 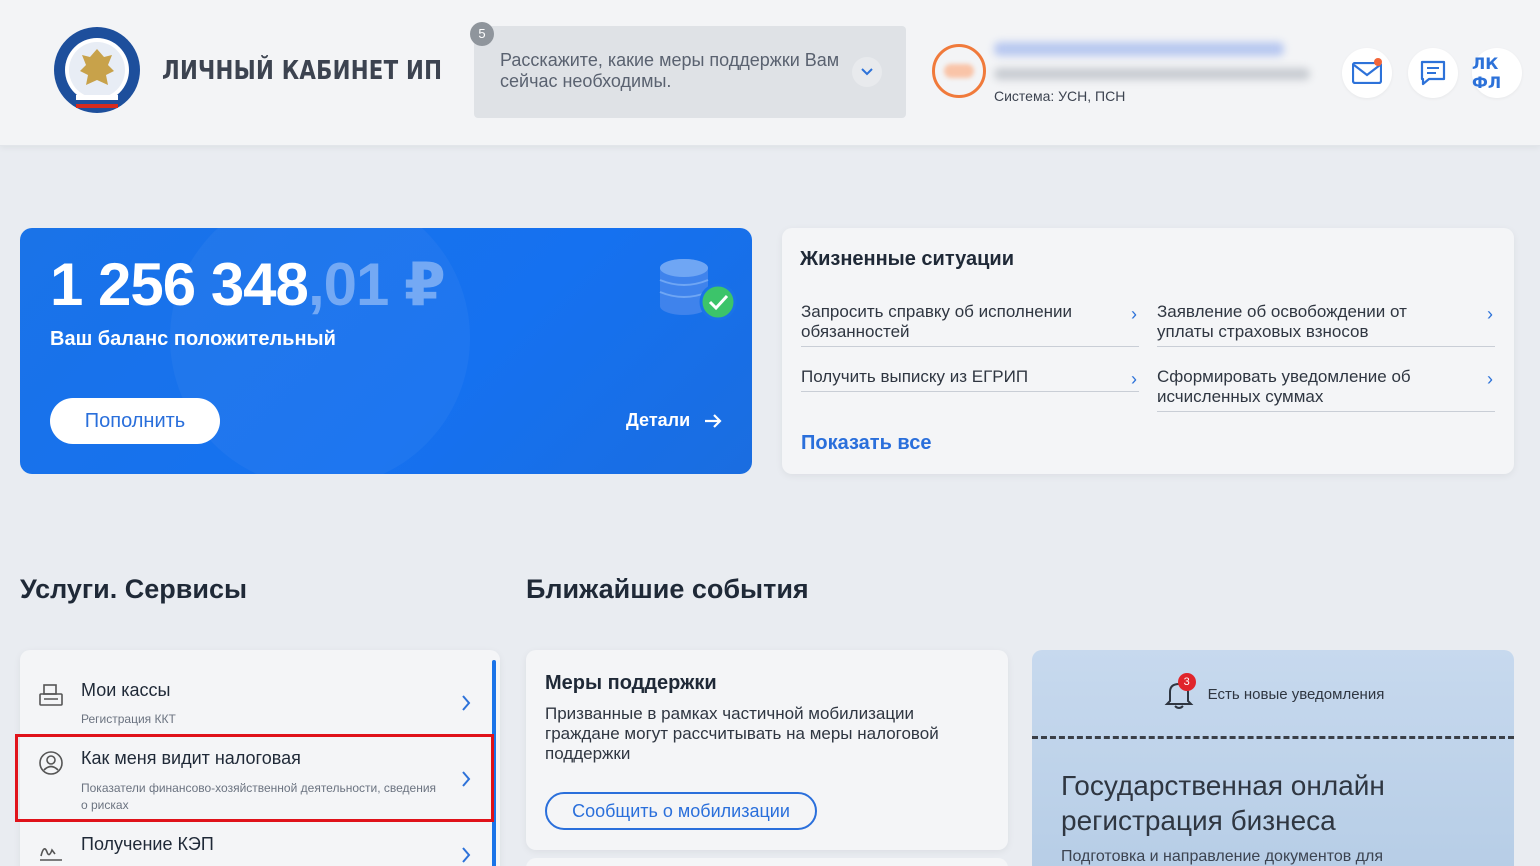 I want to click on service-item-kep: Получение КЭП, so click(x=260, y=845).